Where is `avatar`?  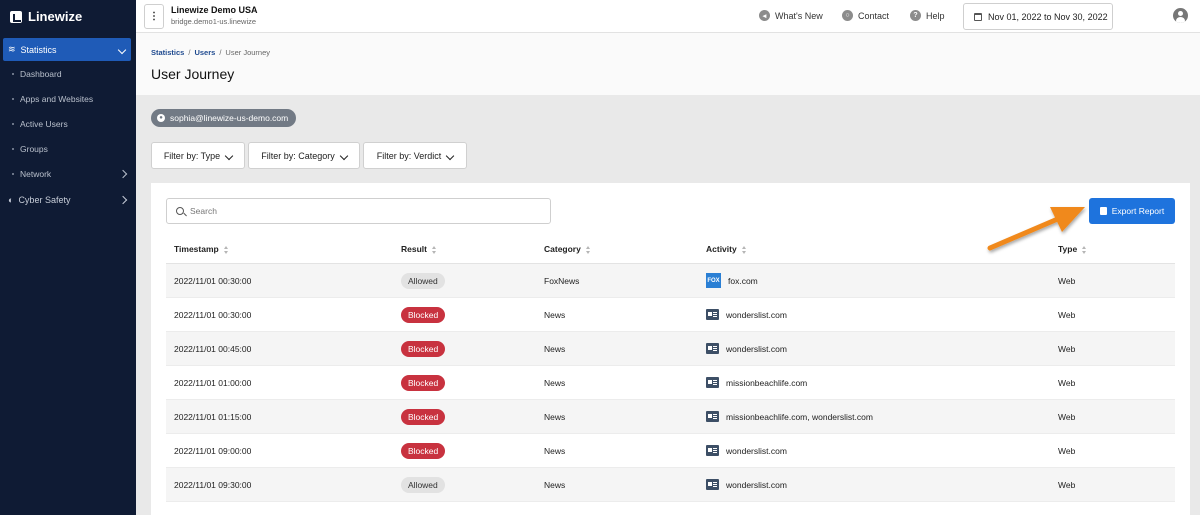 avatar is located at coordinates (1180, 15).